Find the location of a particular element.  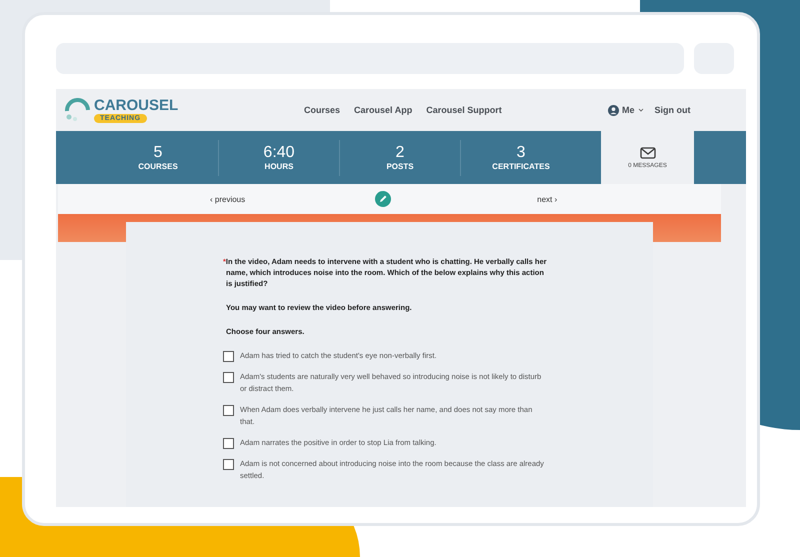

caret-icon is located at coordinates (641, 110).